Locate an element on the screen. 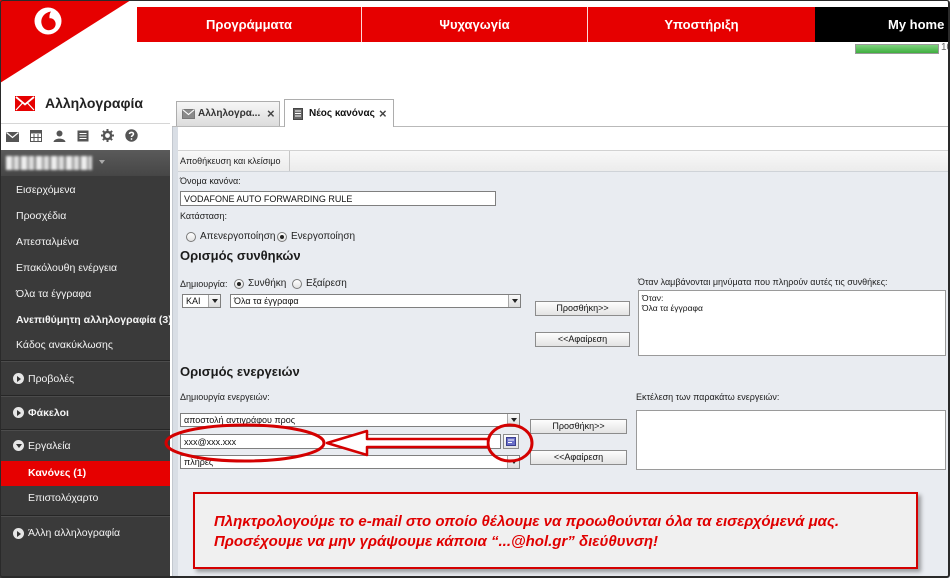 The image size is (950, 578). condition-type-label: Συνθήκη is located at coordinates (267, 283).